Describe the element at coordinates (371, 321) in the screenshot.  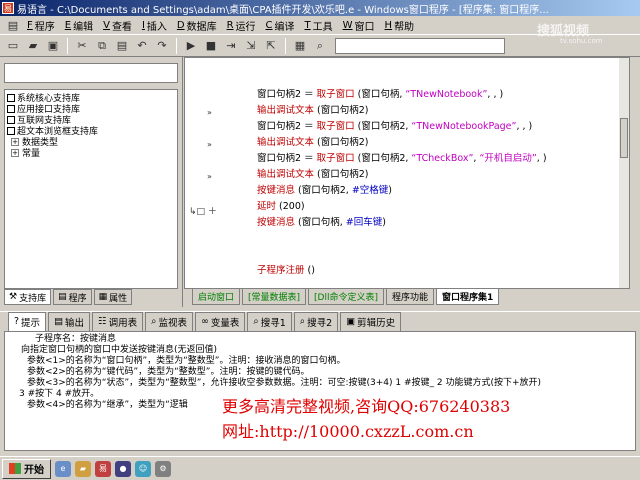
I see `tab-clip-history: ▣ 剪辑历史` at that location.